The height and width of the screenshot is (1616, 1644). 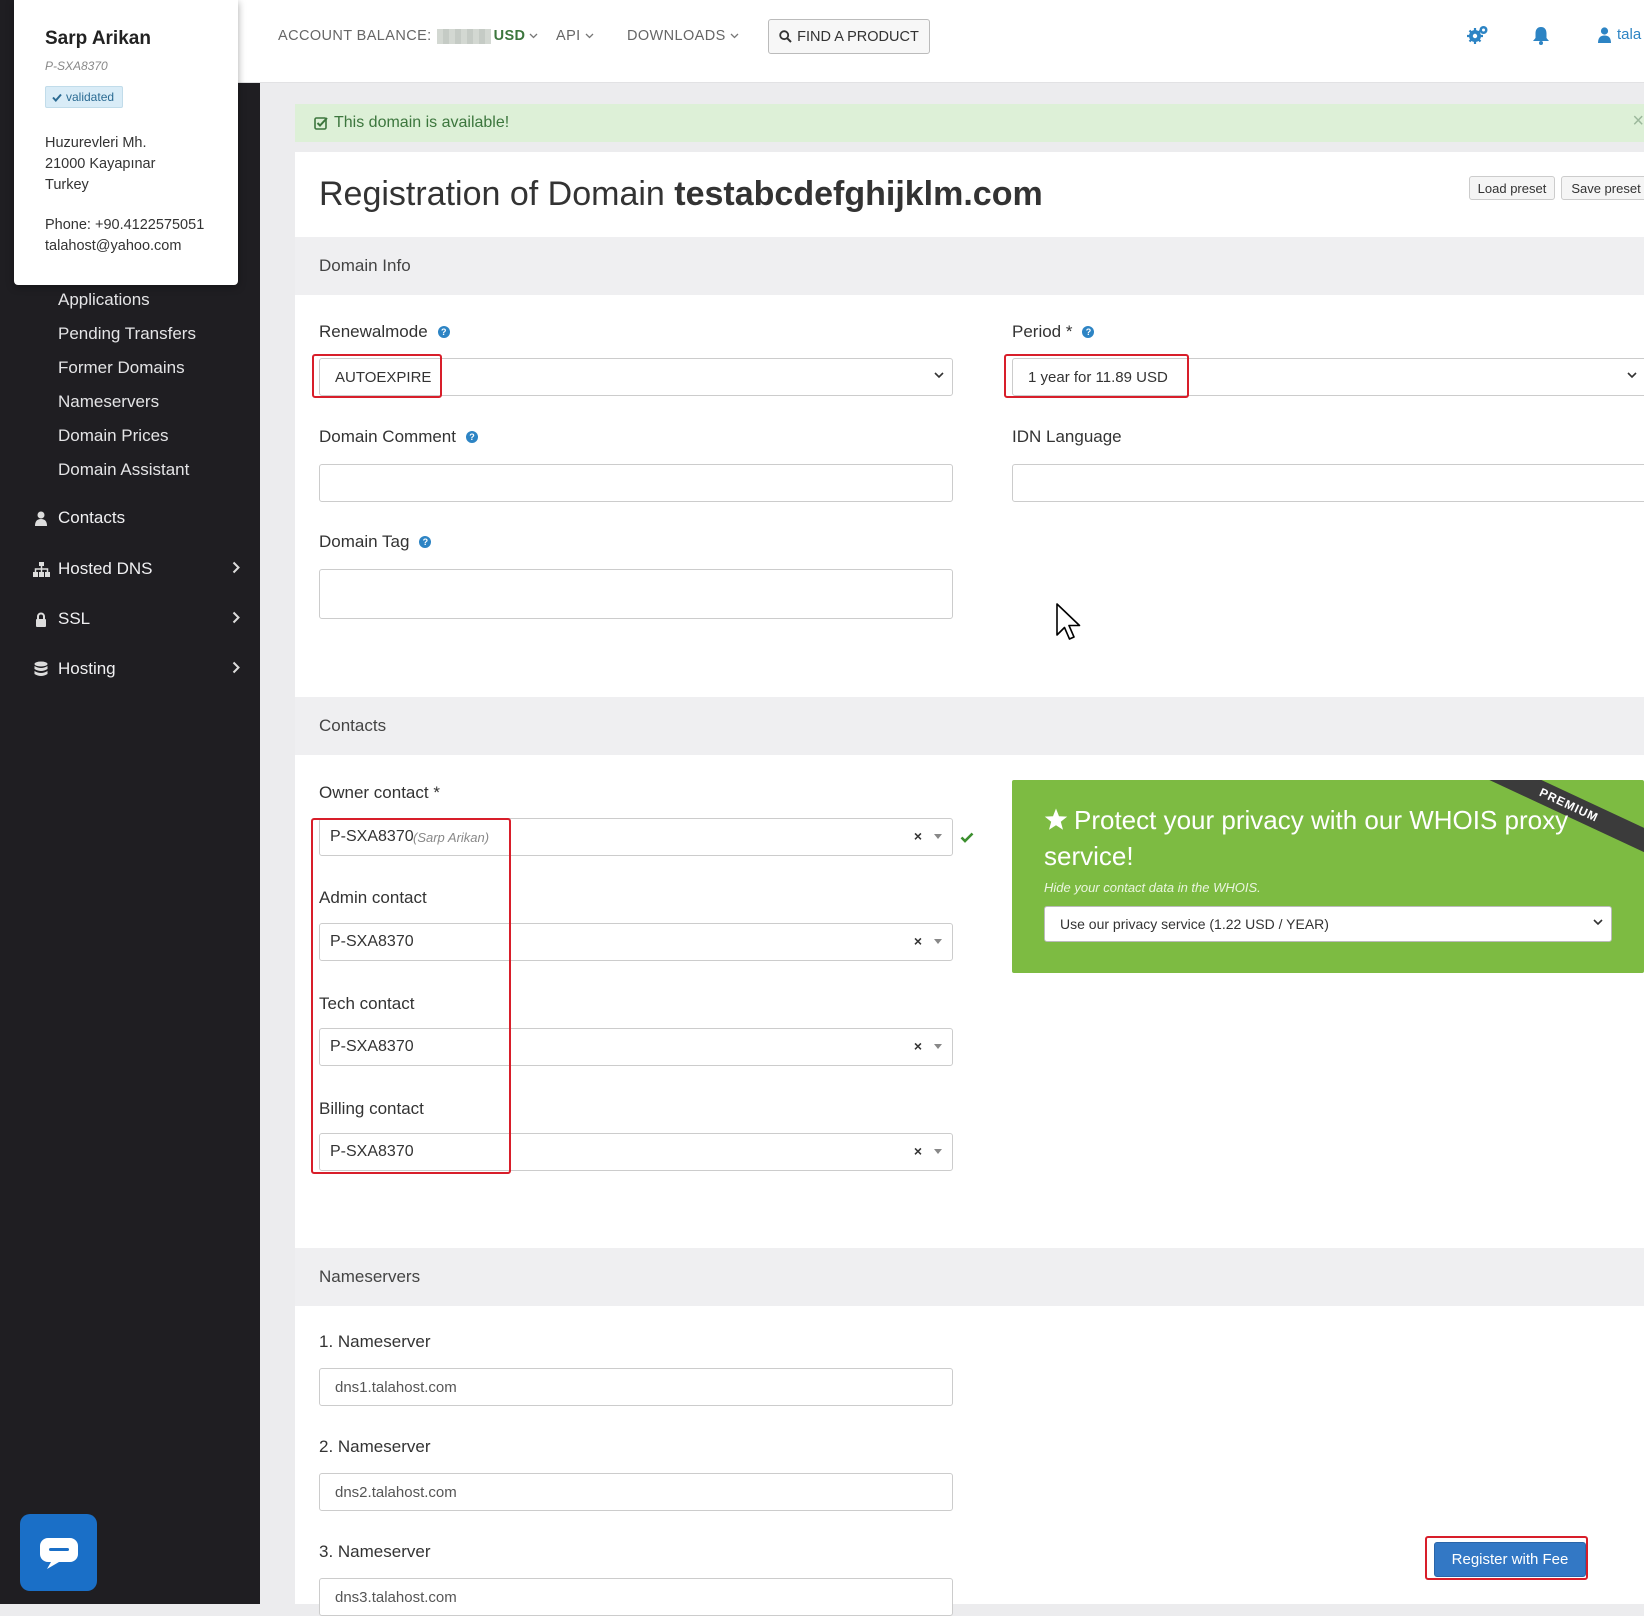 What do you see at coordinates (969, 1277) in the screenshot?
I see `nameservers-header: Nameservers` at bounding box center [969, 1277].